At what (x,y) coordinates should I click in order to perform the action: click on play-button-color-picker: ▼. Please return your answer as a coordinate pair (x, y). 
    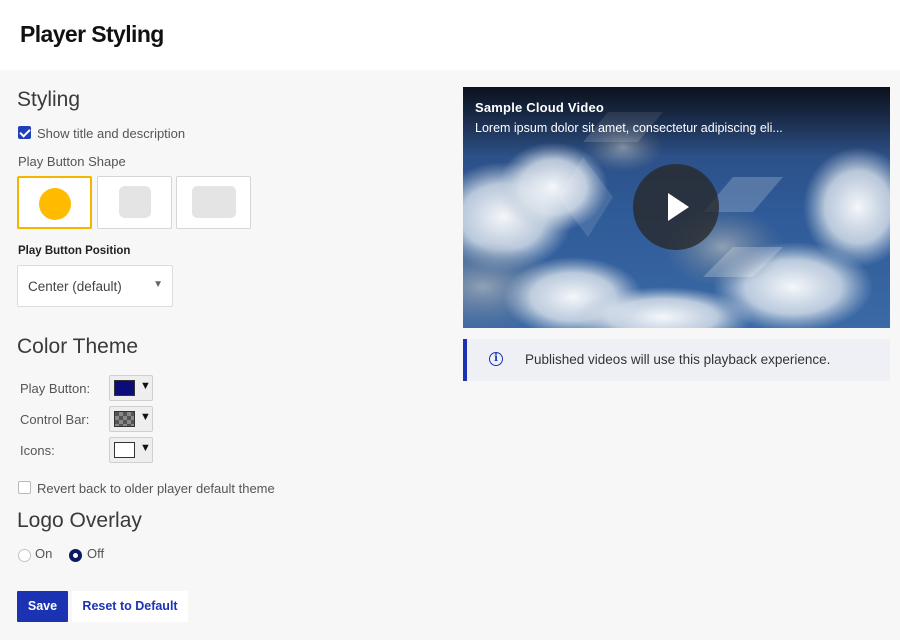
    Looking at the image, I should click on (131, 388).